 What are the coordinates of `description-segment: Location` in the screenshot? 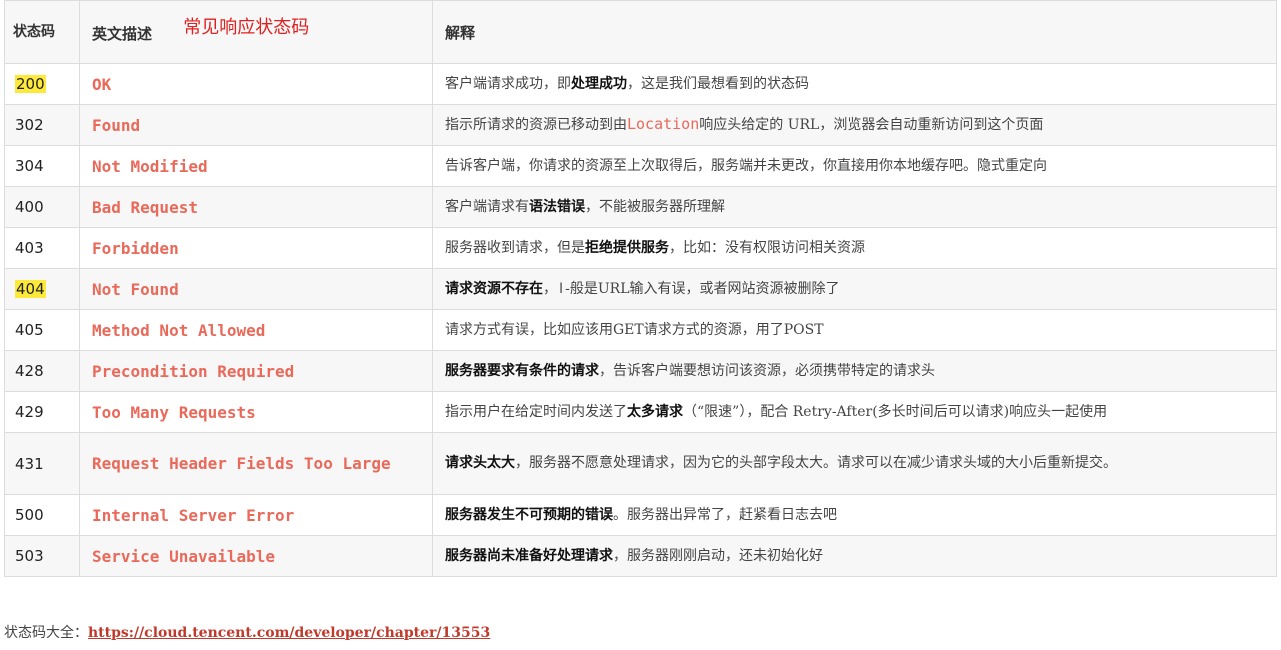 It's located at (663, 124).